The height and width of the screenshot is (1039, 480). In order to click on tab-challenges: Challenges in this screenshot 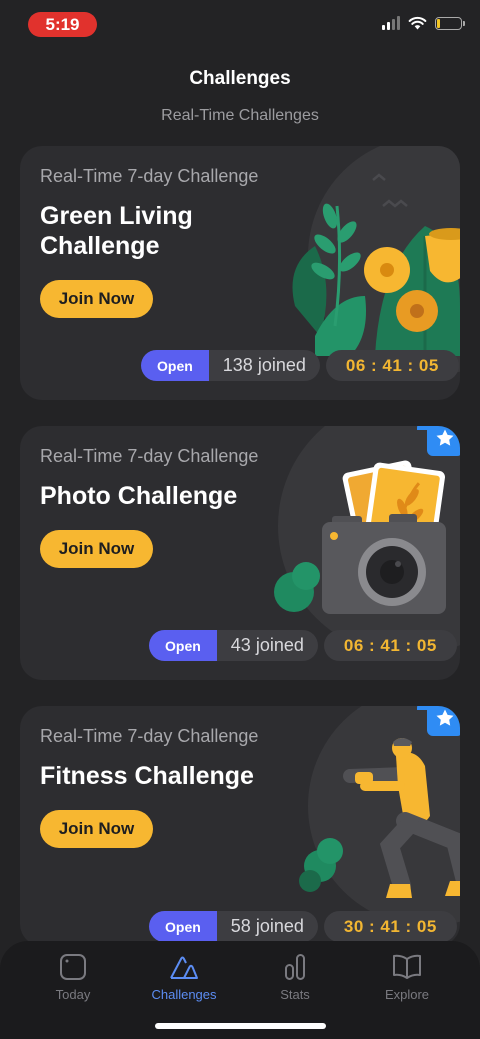, I will do `click(184, 980)`.